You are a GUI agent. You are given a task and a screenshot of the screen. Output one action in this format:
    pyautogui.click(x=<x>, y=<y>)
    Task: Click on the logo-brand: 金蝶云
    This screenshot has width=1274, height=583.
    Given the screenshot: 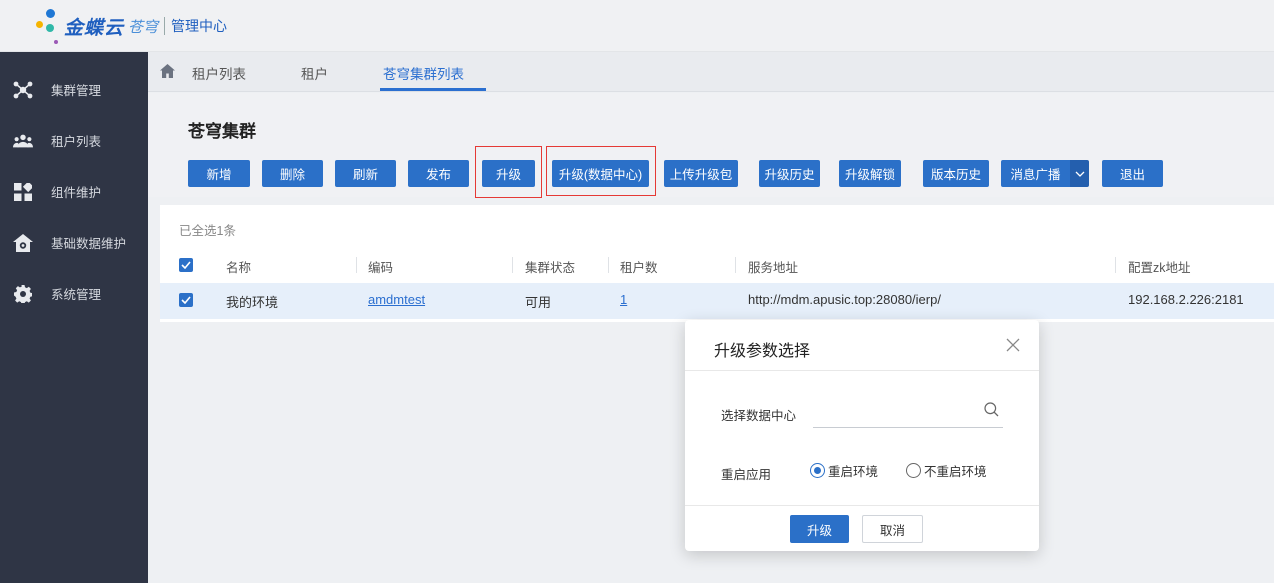 What is the action you would take?
    pyautogui.click(x=94, y=28)
    